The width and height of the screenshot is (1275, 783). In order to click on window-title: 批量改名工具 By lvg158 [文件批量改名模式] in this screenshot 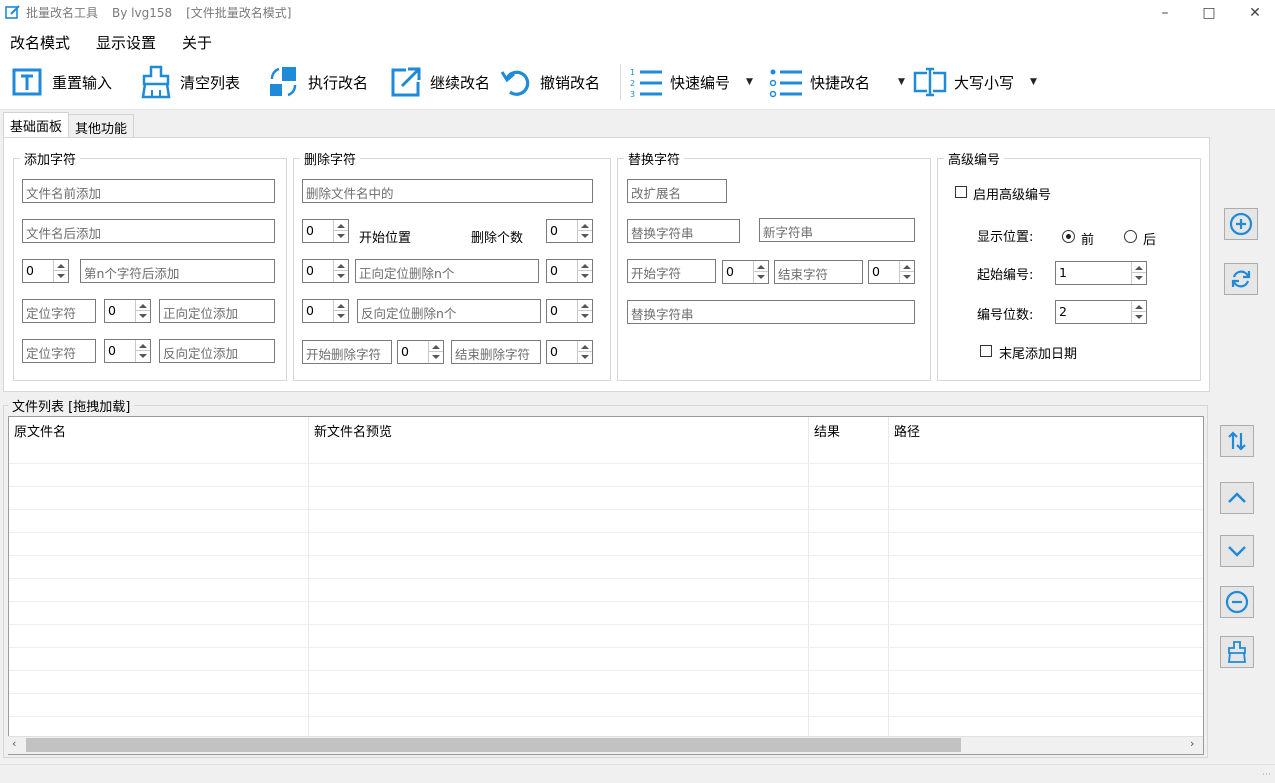, I will do `click(166, 12)`.